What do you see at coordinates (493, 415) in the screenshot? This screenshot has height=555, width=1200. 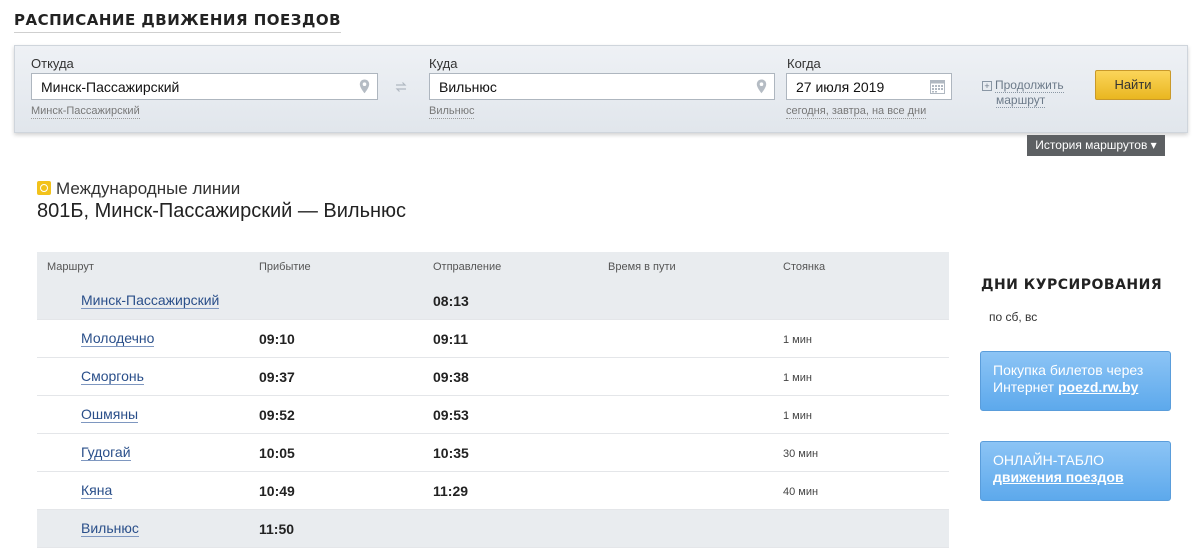 I see `table-row: Ошмяны 09:52 09:53 1 мин` at bounding box center [493, 415].